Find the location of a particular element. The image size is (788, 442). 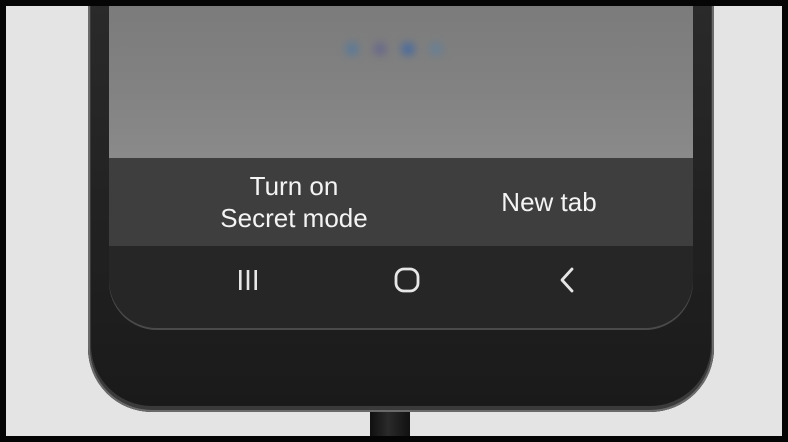

recents-button is located at coordinates (248, 282).